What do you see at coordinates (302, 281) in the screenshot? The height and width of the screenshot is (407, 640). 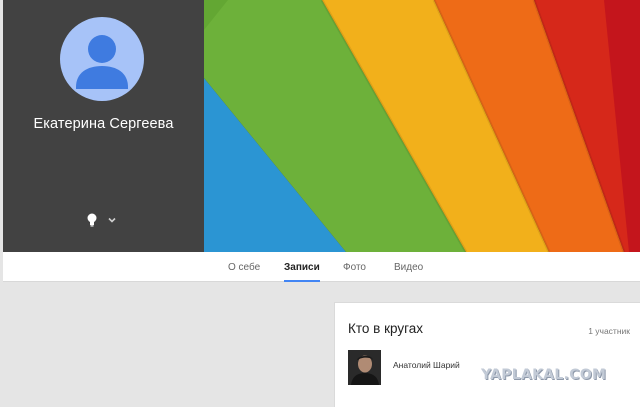 I see `active-tab-indicator` at bounding box center [302, 281].